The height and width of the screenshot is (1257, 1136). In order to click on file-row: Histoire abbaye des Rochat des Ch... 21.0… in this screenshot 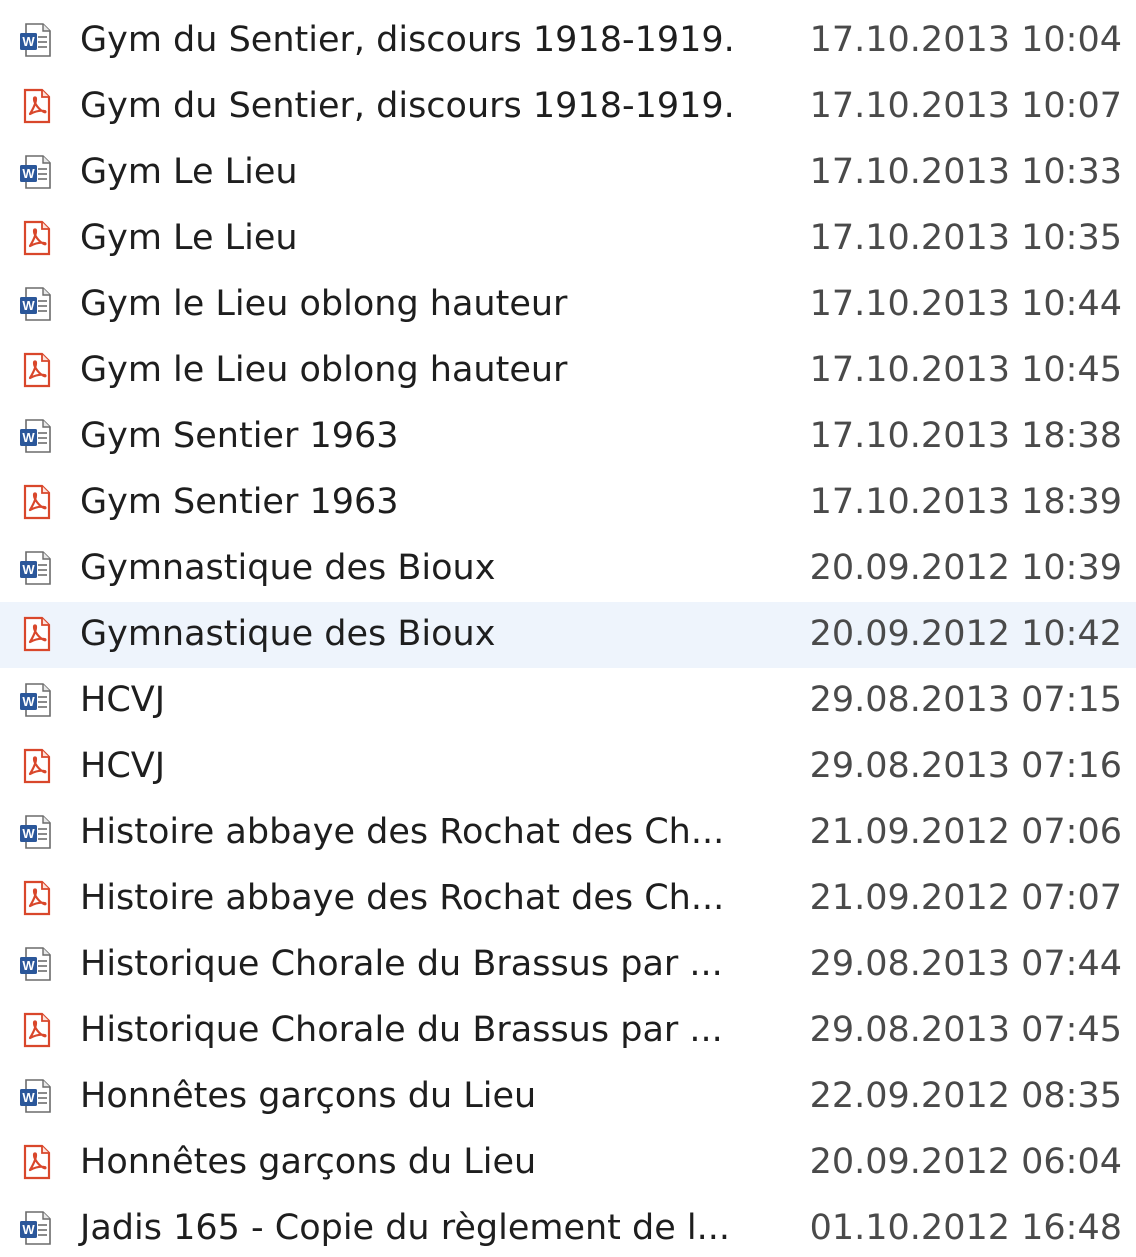, I will do `click(568, 899)`.